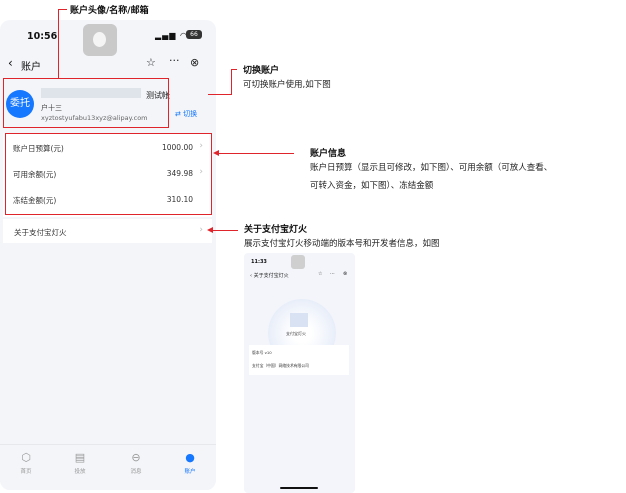  Describe the element at coordinates (190, 114) in the screenshot. I see `switch-label: 切换` at that location.